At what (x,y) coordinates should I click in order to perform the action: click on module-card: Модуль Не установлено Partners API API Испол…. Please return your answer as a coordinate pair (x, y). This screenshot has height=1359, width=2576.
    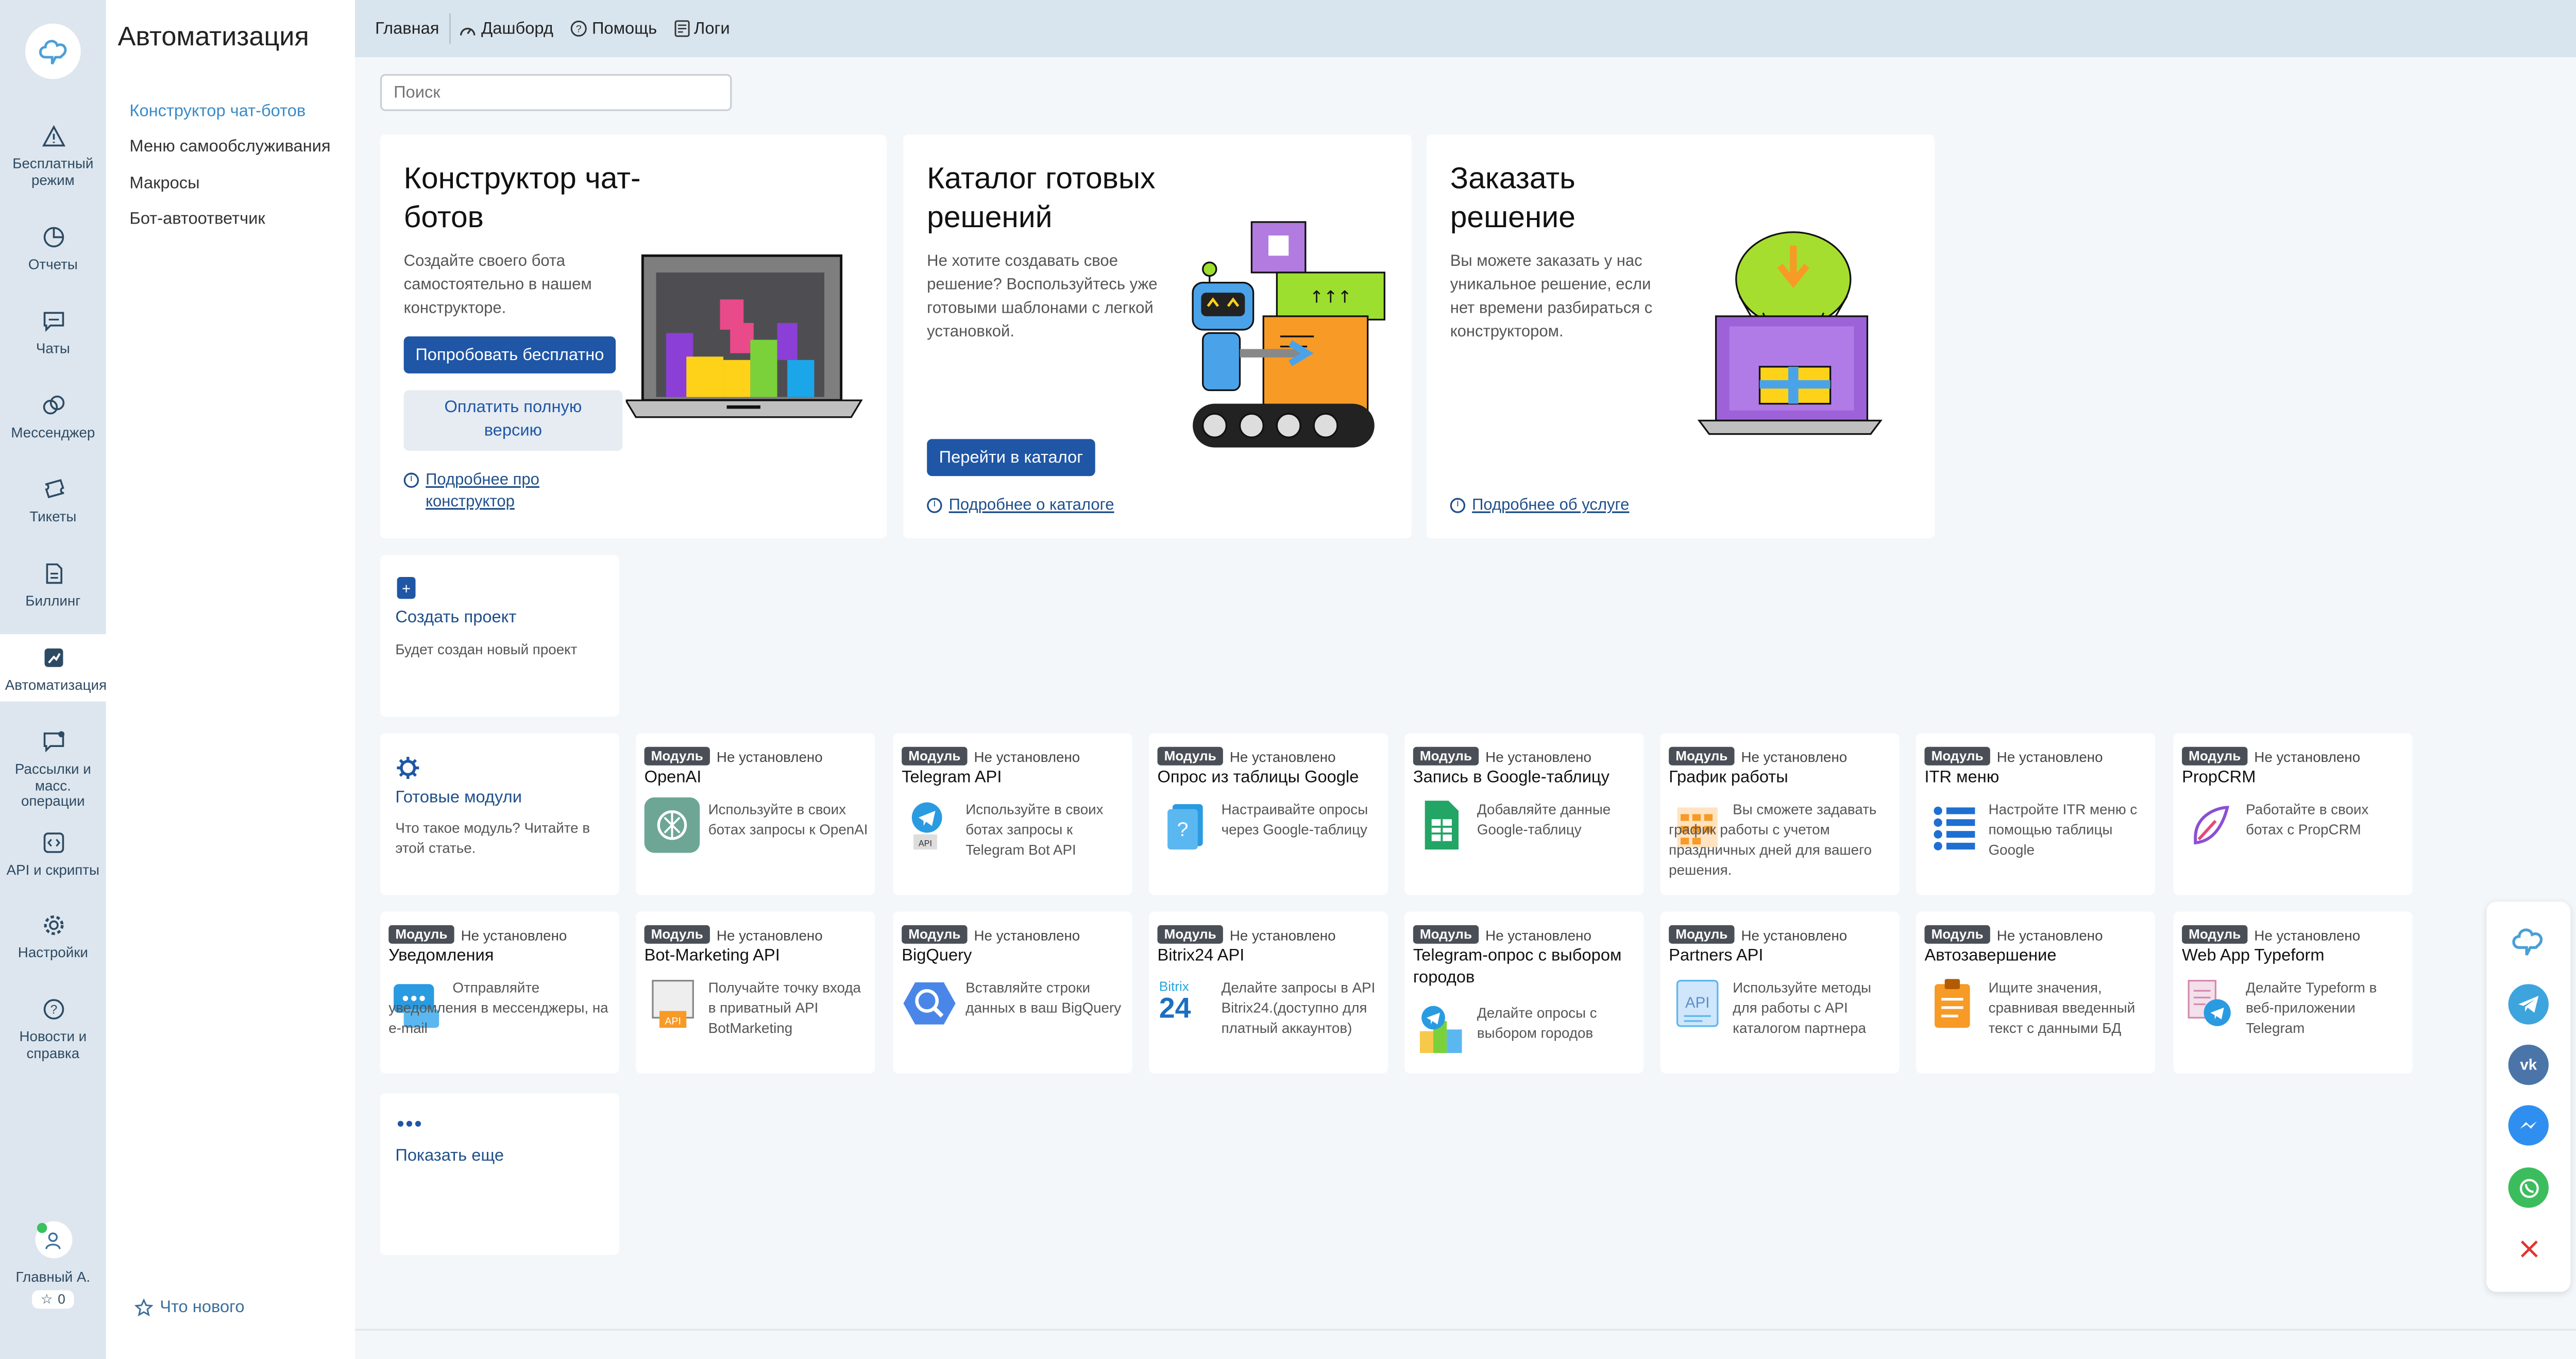
    Looking at the image, I should click on (1780, 992).